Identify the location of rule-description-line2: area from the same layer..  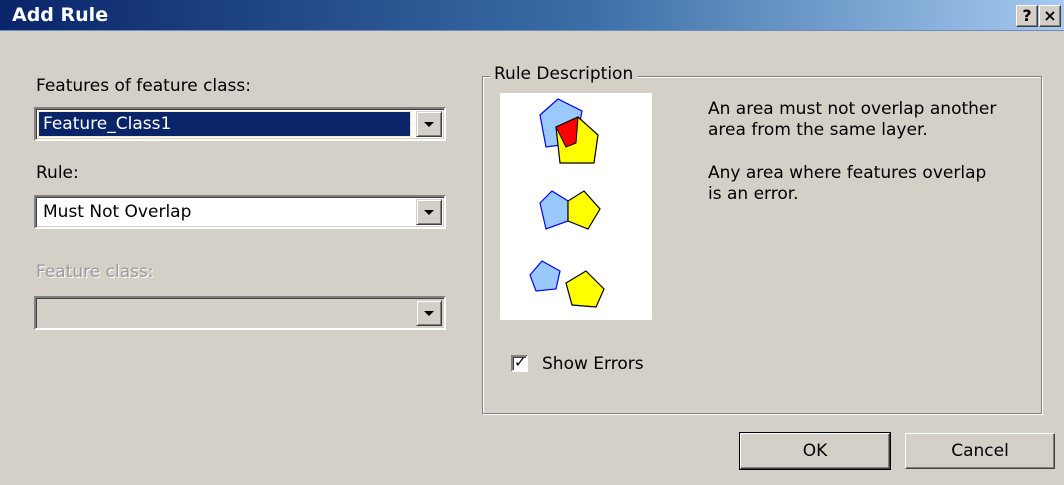
(818, 130).